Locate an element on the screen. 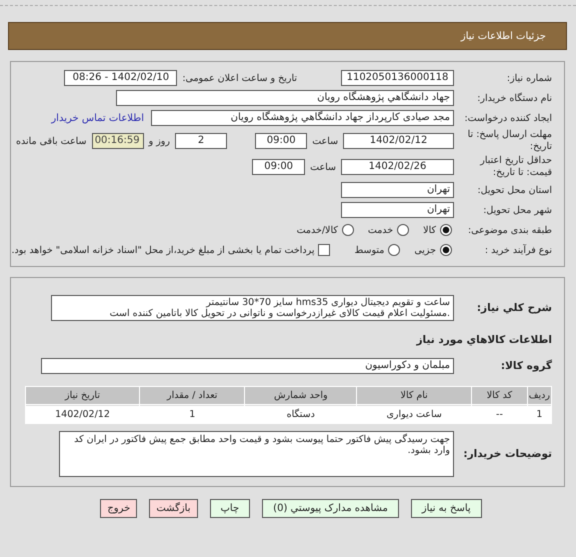 The height and width of the screenshot is (557, 576). option-label: کالا is located at coordinates (429, 230).